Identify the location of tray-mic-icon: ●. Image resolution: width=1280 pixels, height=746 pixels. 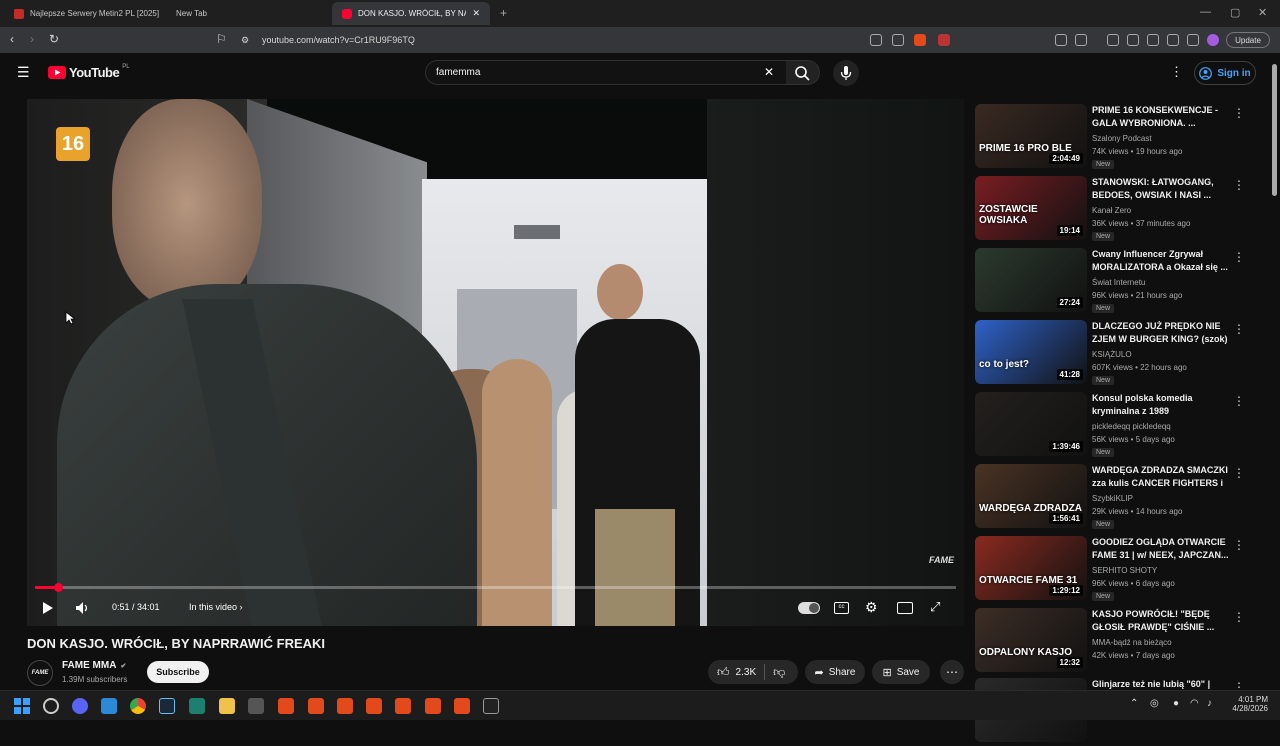
(1176, 703).